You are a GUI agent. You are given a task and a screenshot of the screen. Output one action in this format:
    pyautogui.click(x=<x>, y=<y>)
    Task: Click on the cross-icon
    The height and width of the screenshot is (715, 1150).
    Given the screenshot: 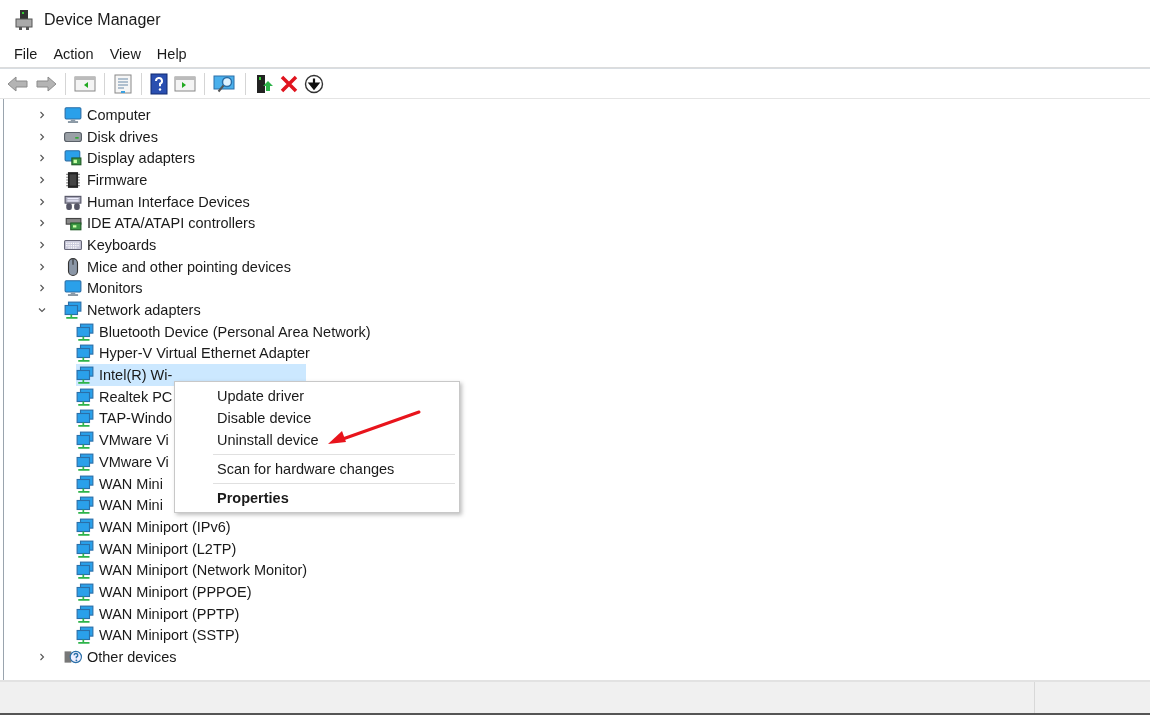 What is the action you would take?
    pyautogui.click(x=289, y=83)
    